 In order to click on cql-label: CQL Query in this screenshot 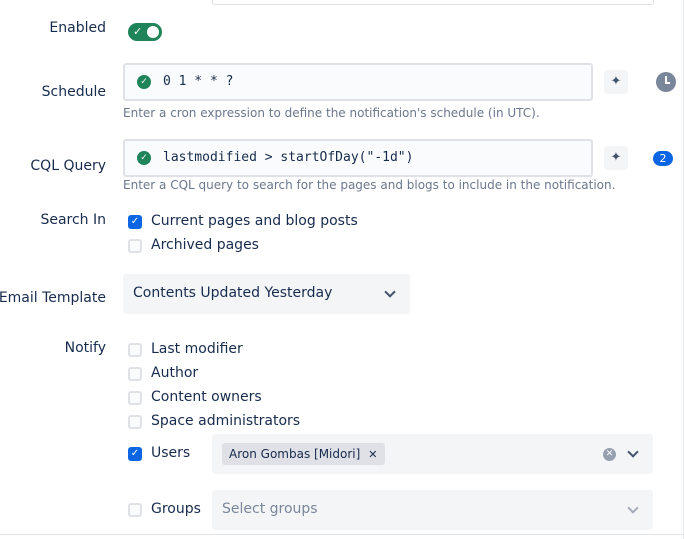, I will do `click(68, 166)`.